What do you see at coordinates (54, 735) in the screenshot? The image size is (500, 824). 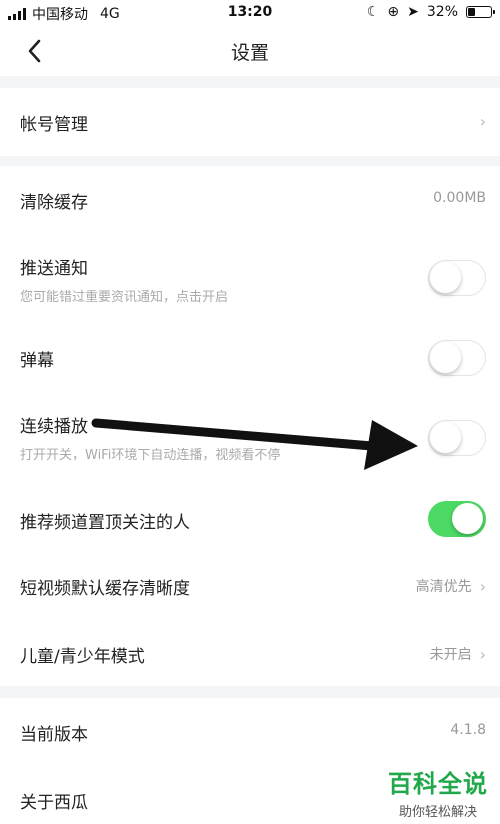 I see `row-label: 当前版本` at bounding box center [54, 735].